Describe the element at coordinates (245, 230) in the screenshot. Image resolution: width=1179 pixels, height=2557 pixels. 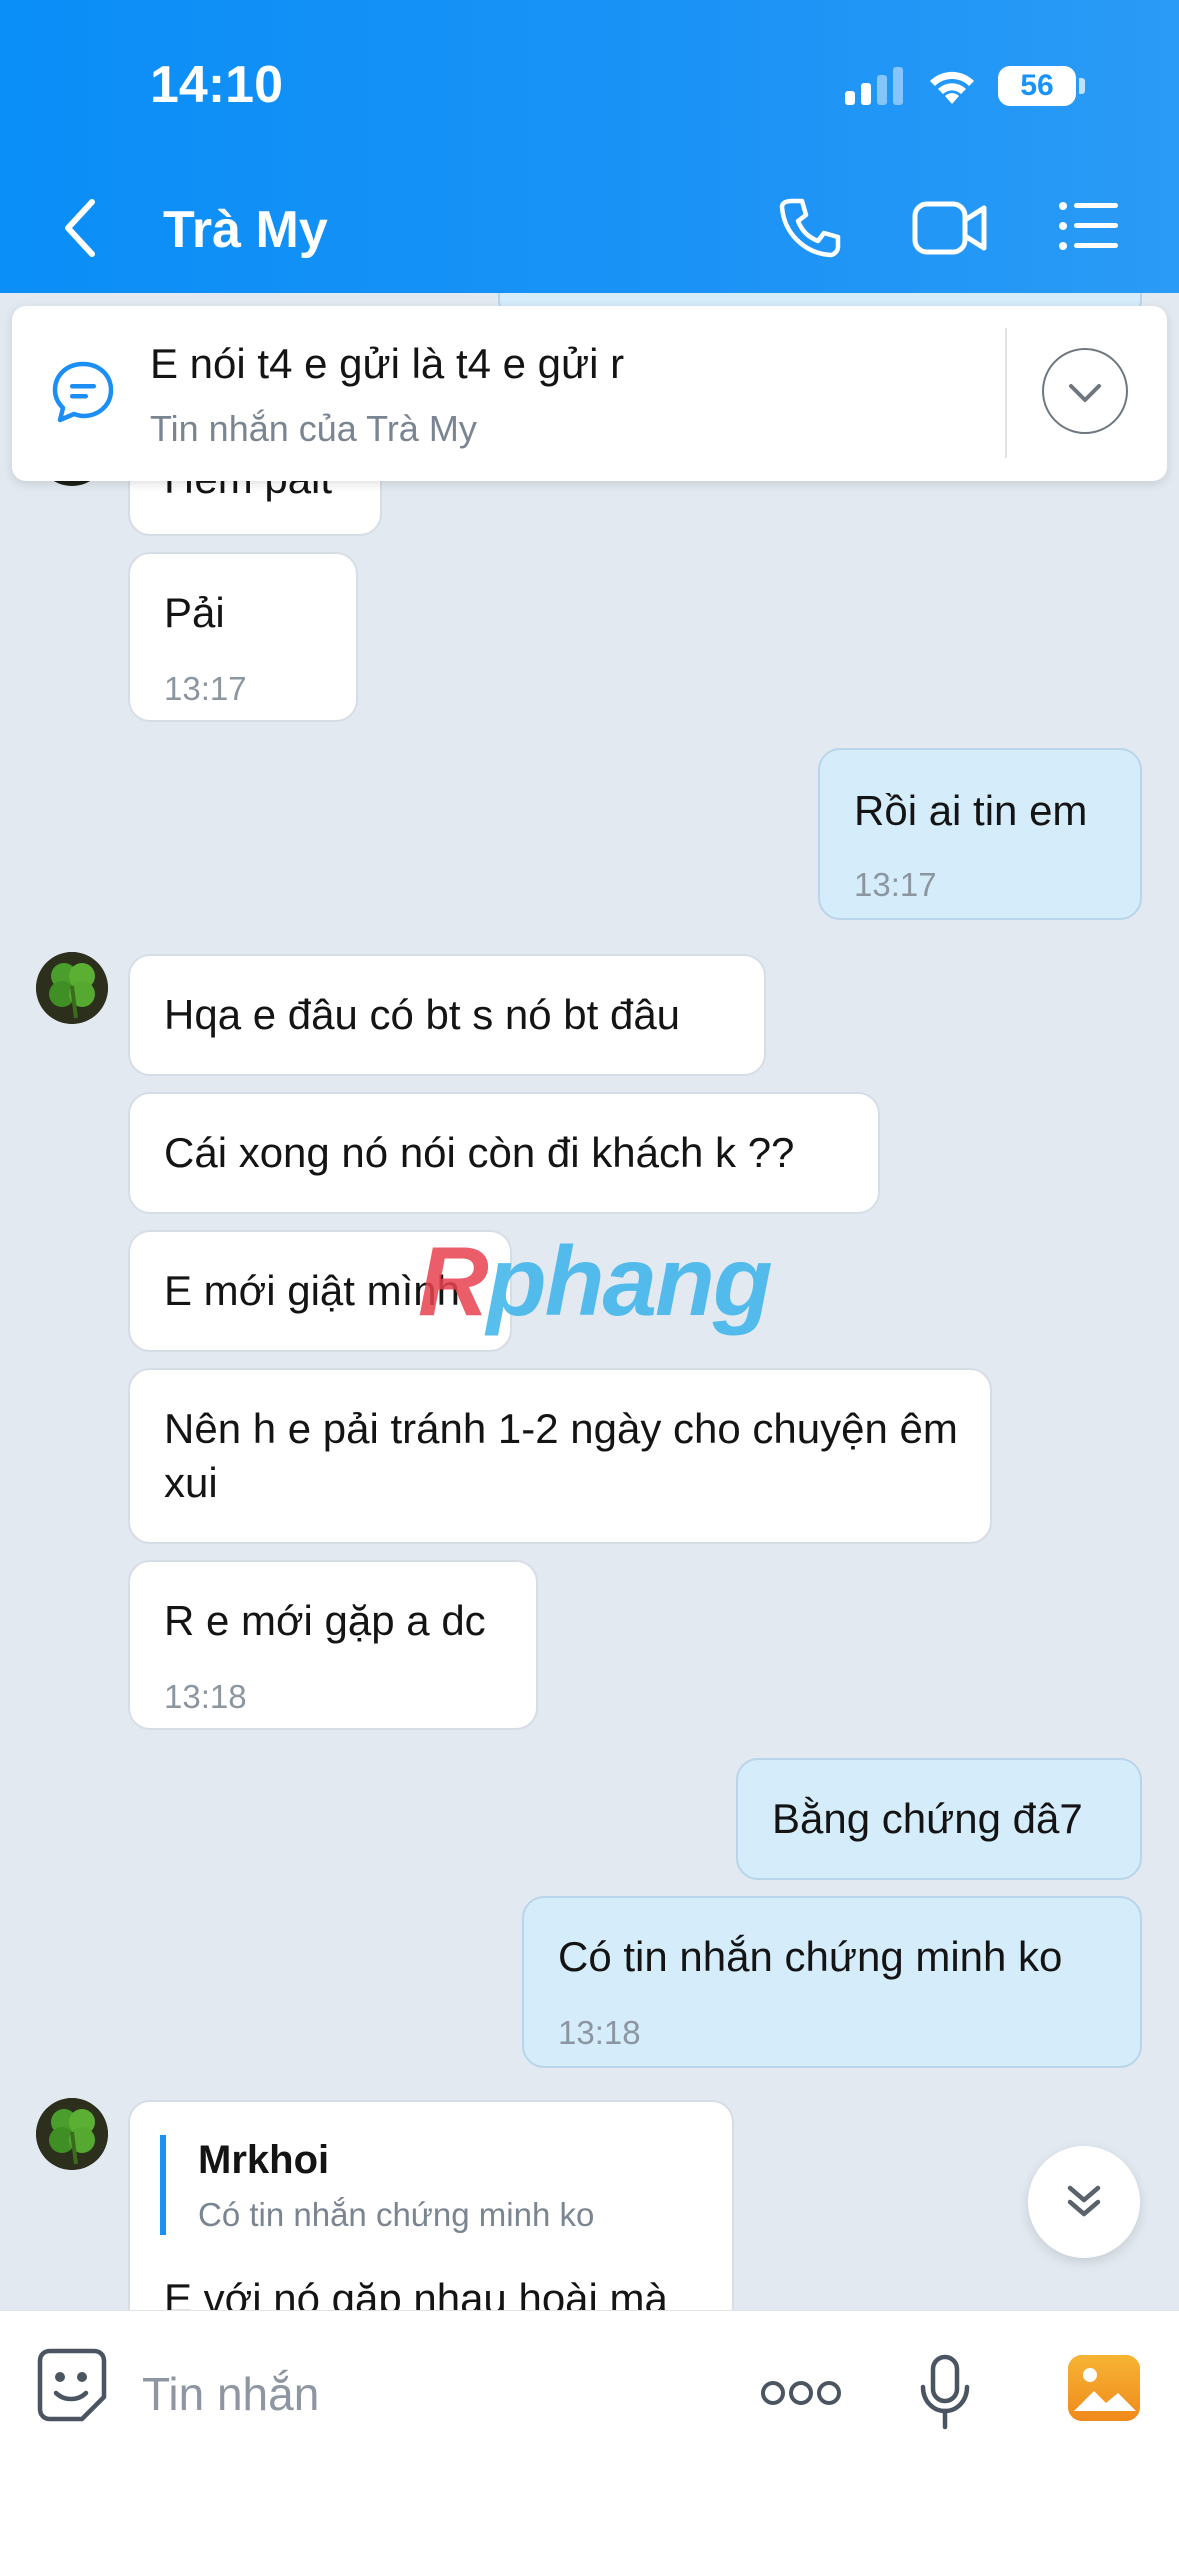
I see `contact-name: Trà My` at that location.